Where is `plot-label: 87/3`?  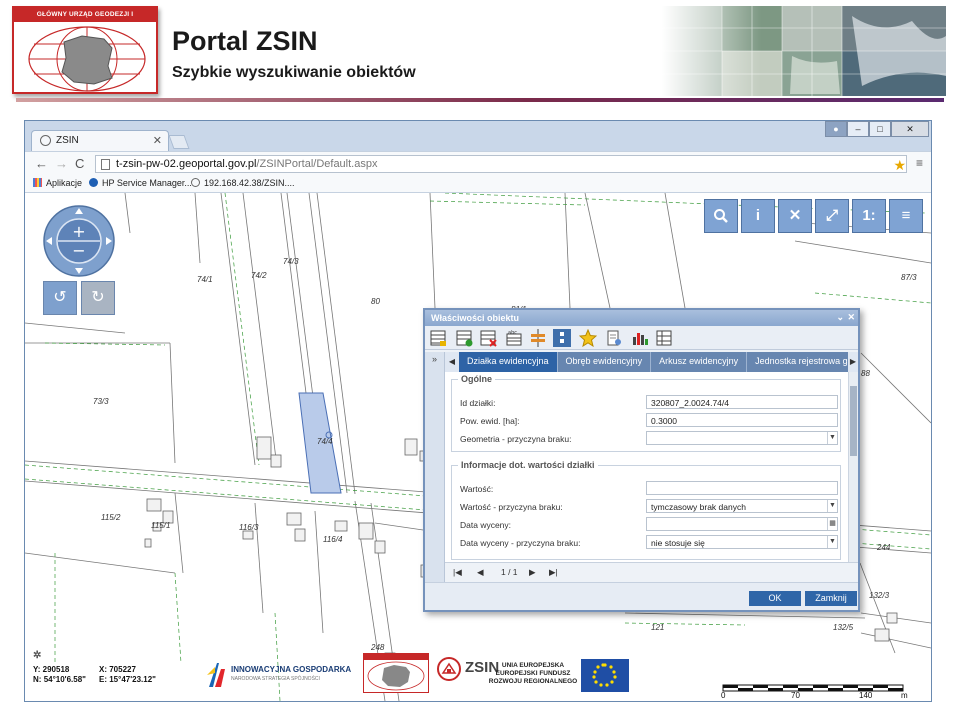
plot-label: 87/3 is located at coordinates (909, 277).